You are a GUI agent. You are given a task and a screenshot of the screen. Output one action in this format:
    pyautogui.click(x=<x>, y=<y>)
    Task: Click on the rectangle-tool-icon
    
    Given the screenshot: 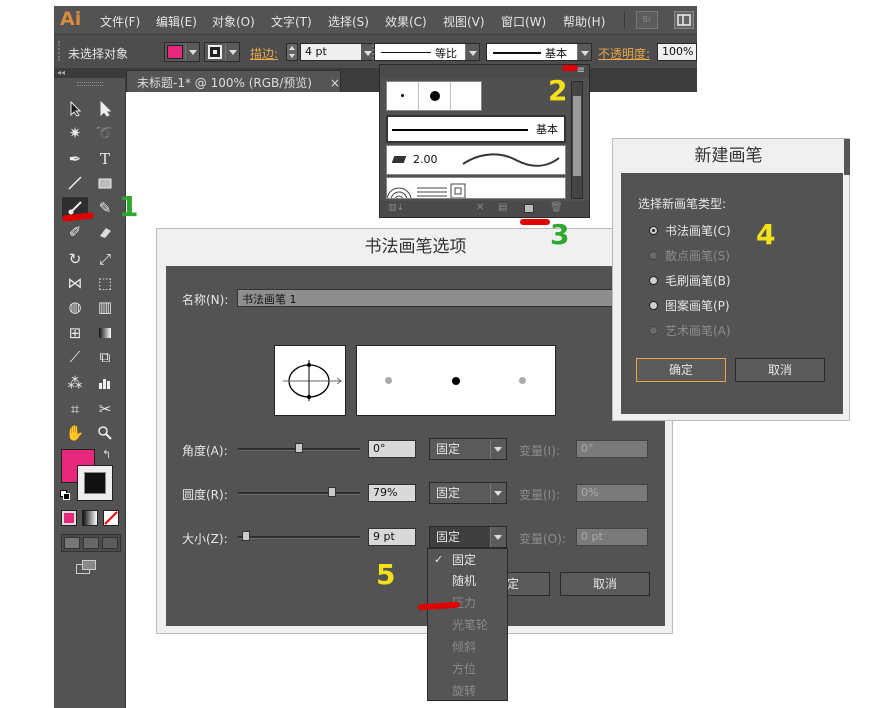 What is the action you would take?
    pyautogui.click(x=105, y=183)
    